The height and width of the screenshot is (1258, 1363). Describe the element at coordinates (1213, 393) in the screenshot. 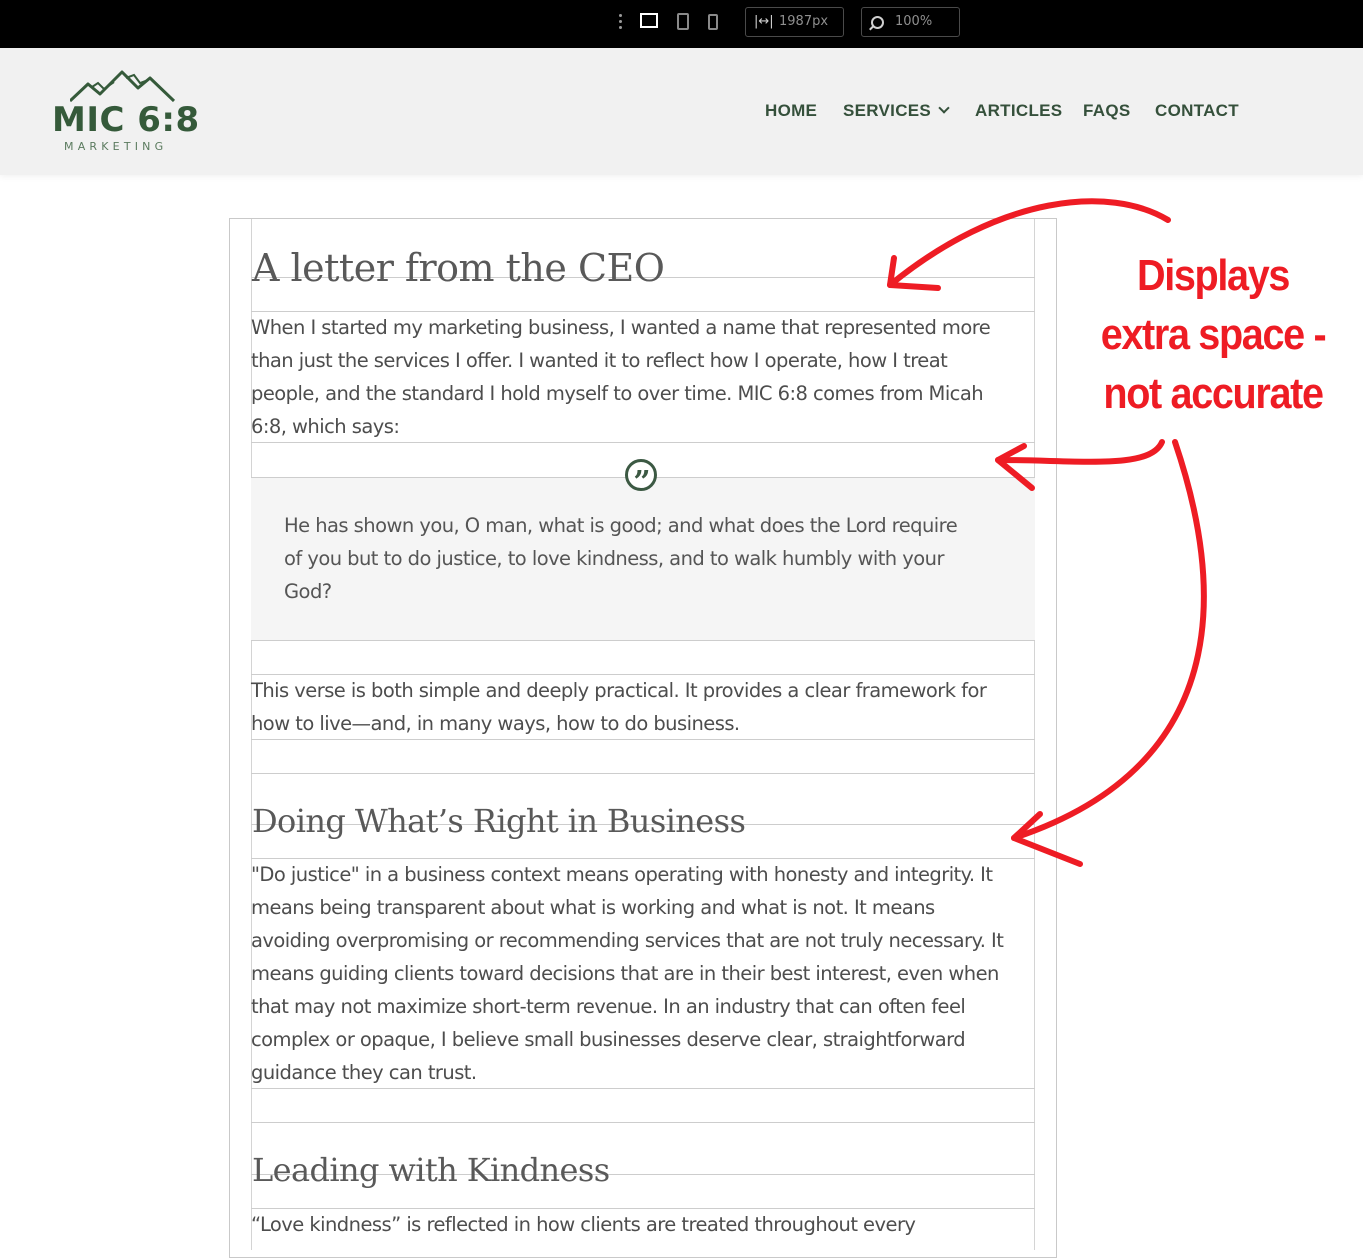

I see `annotation-line: not accurate` at that location.